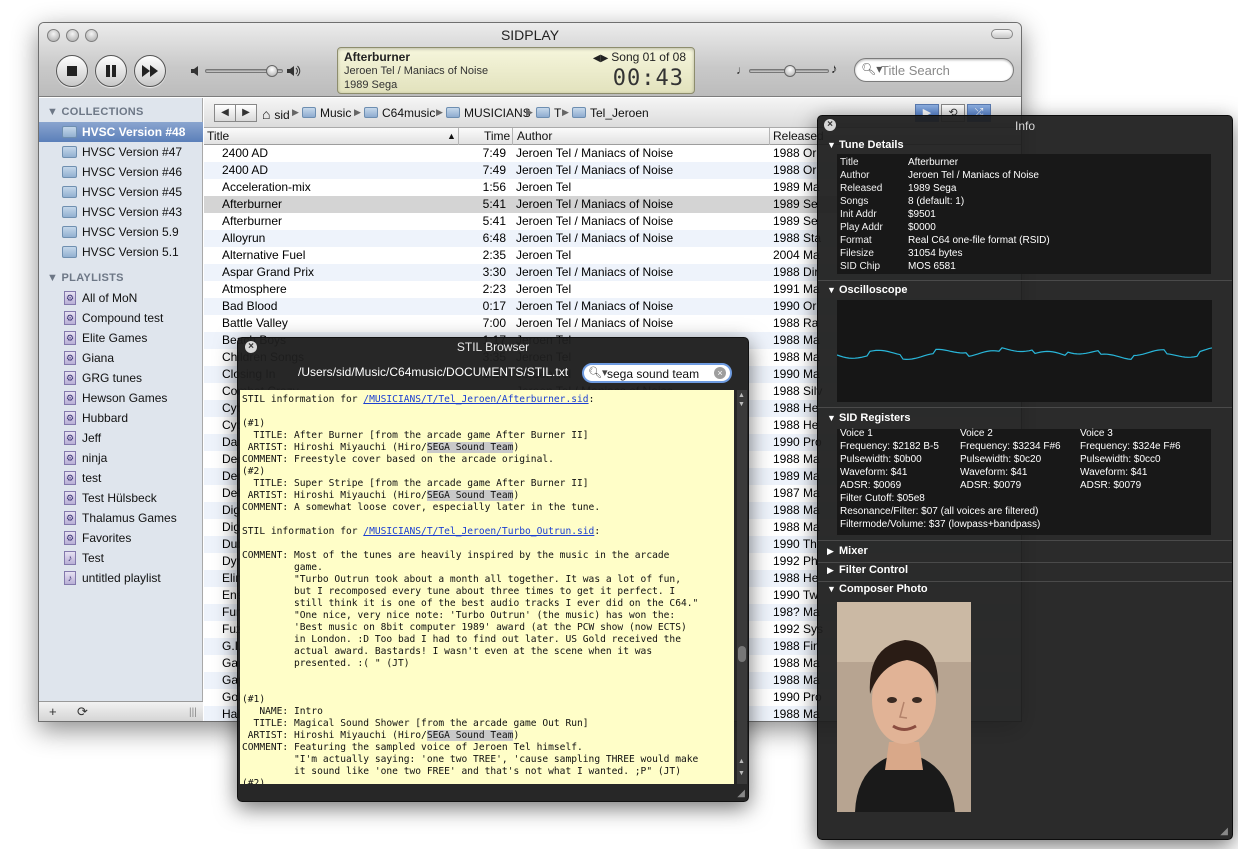 The width and height of the screenshot is (1238, 849). Describe the element at coordinates (478, 531) in the screenshot. I see `stil-link: /MUSICIANS/T/Tel_Jeroen/Turbo_Outrun.sid` at that location.